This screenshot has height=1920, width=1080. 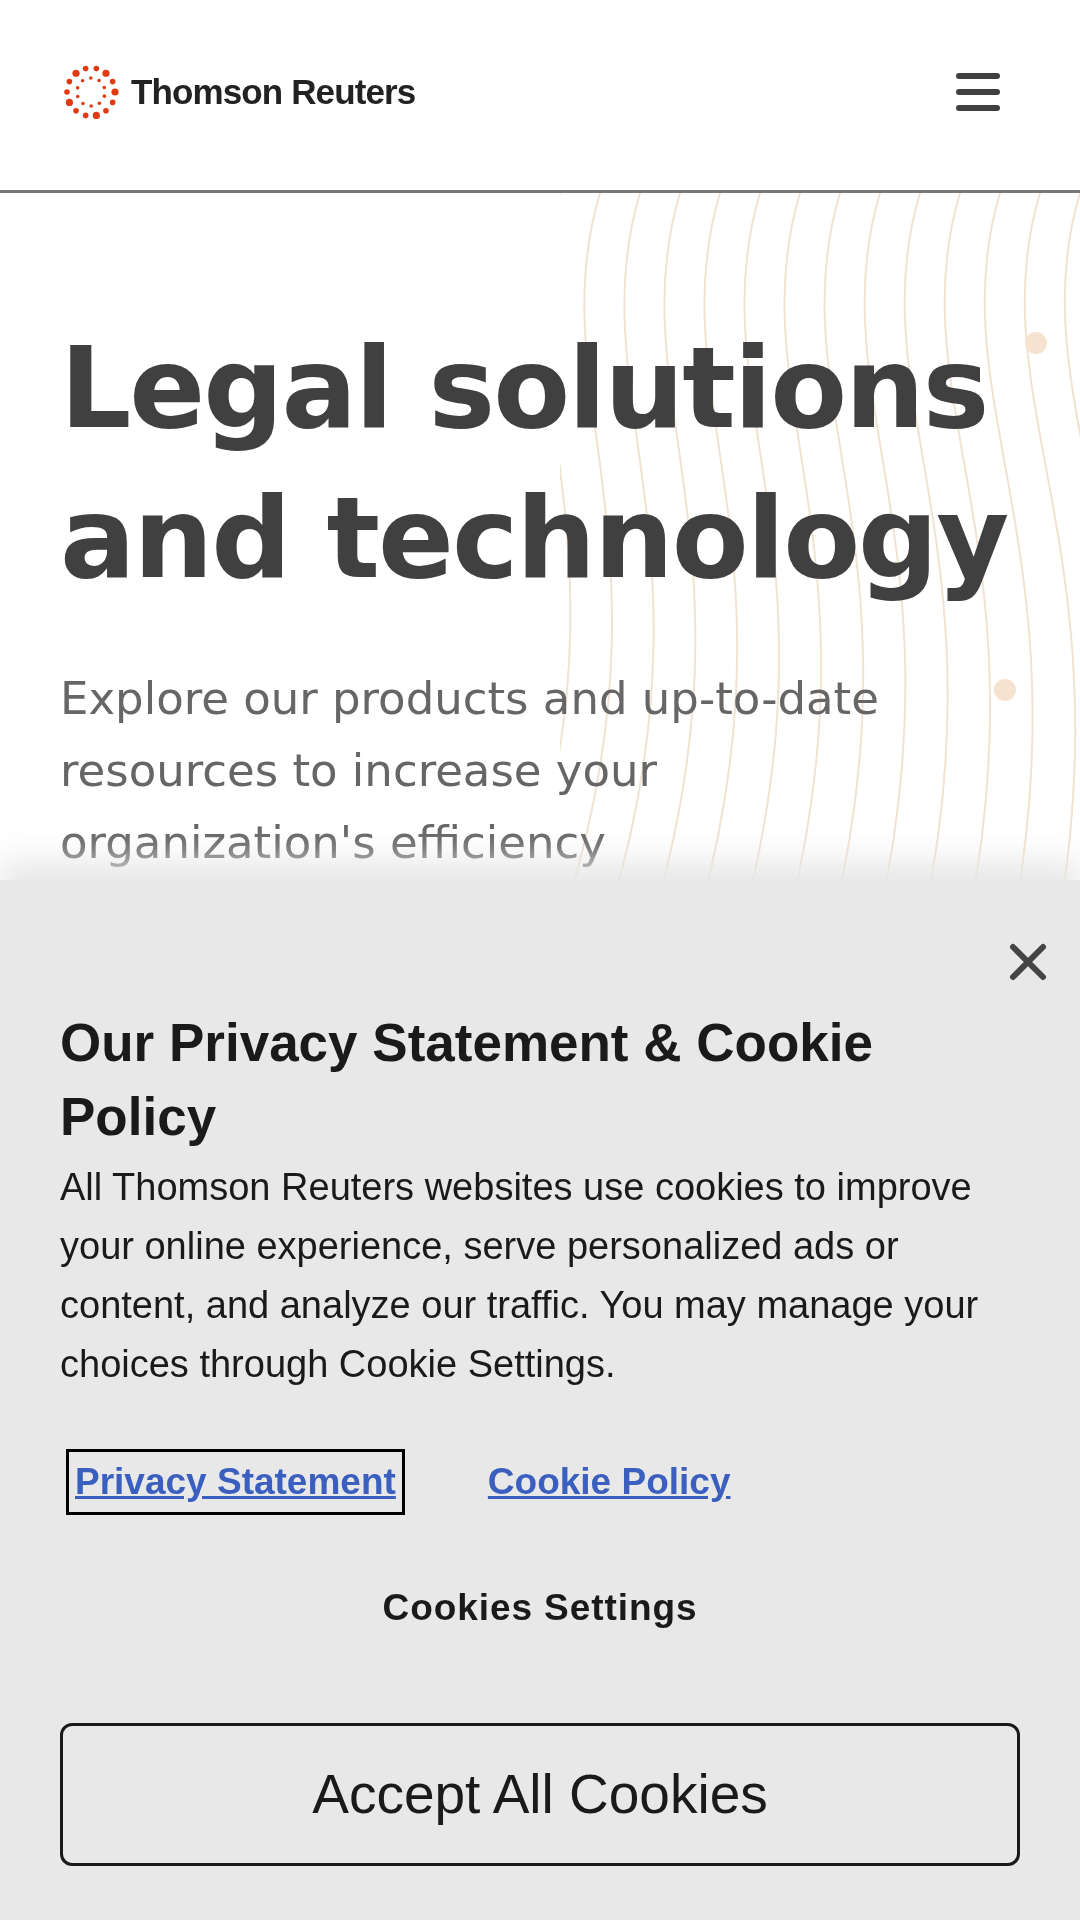 I want to click on logo-text: Thomson Reuters, so click(x=273, y=91).